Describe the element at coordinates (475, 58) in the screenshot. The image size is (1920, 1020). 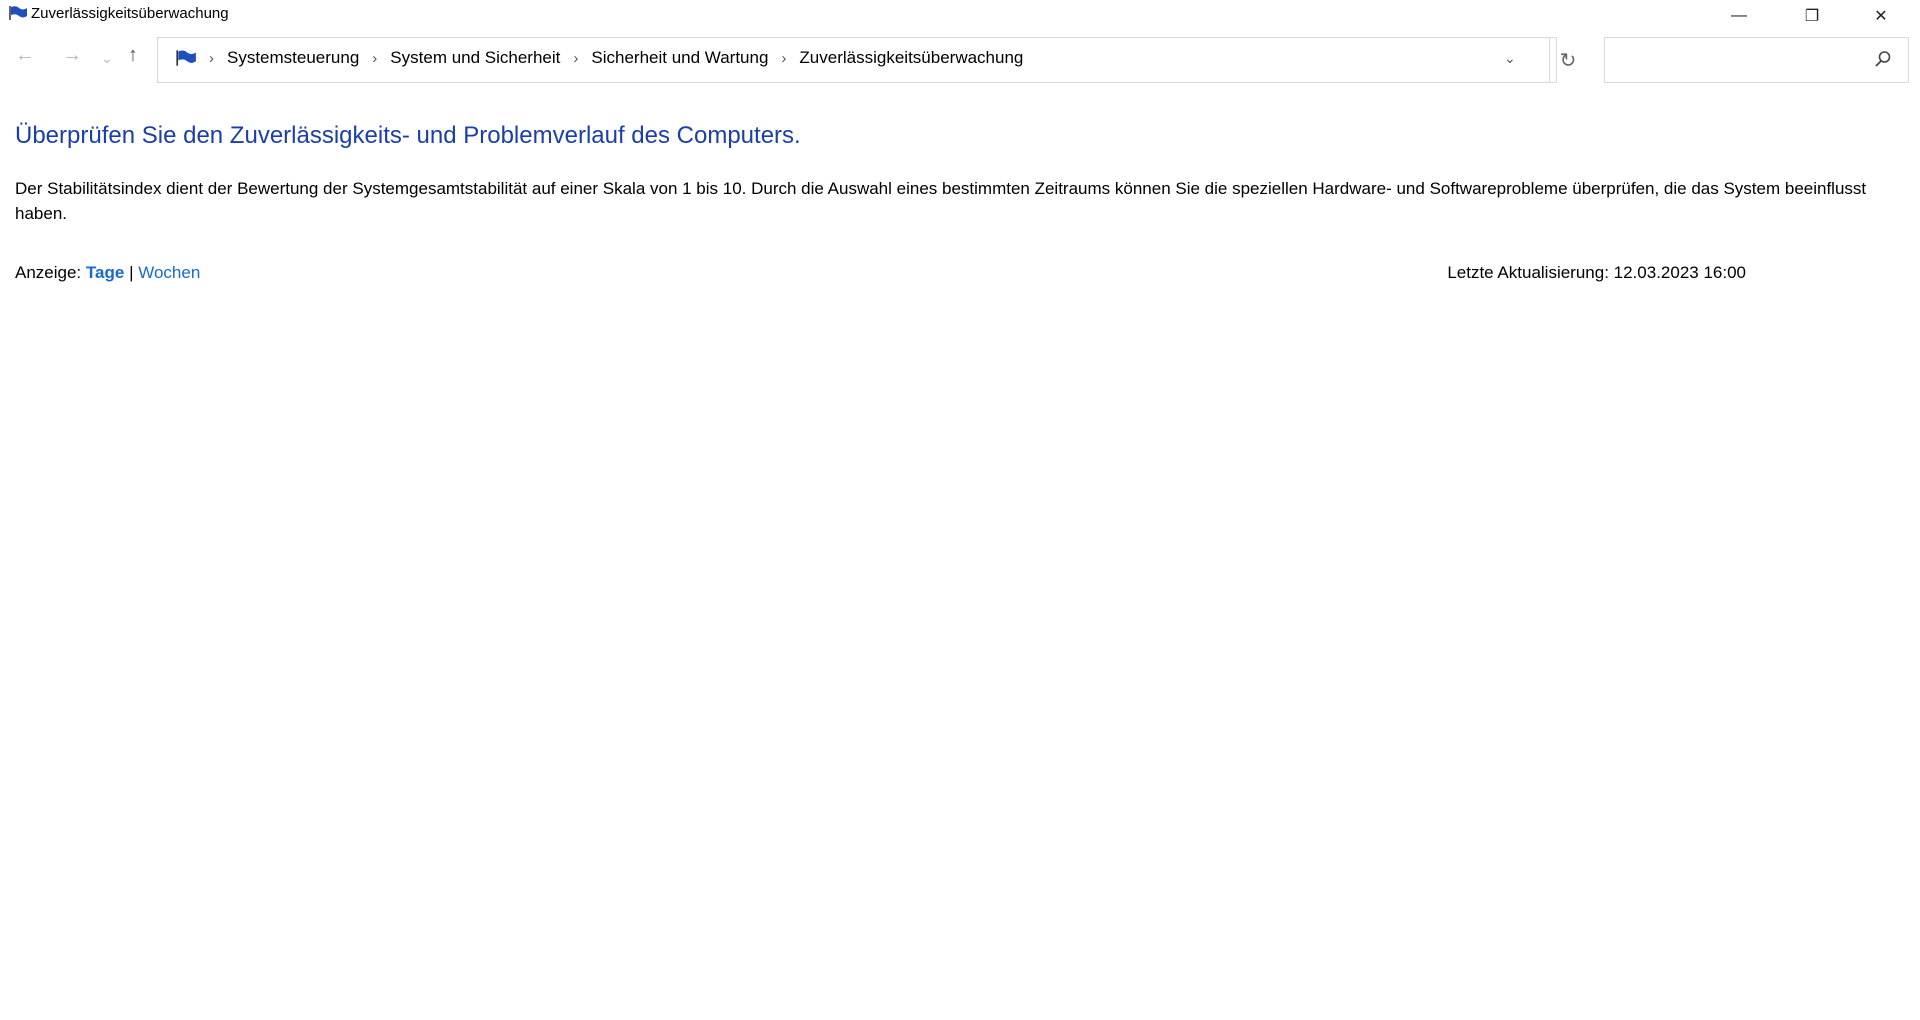
I see `breadcrumb-item-system-und-sicherheit: System und Sicherheit` at that location.